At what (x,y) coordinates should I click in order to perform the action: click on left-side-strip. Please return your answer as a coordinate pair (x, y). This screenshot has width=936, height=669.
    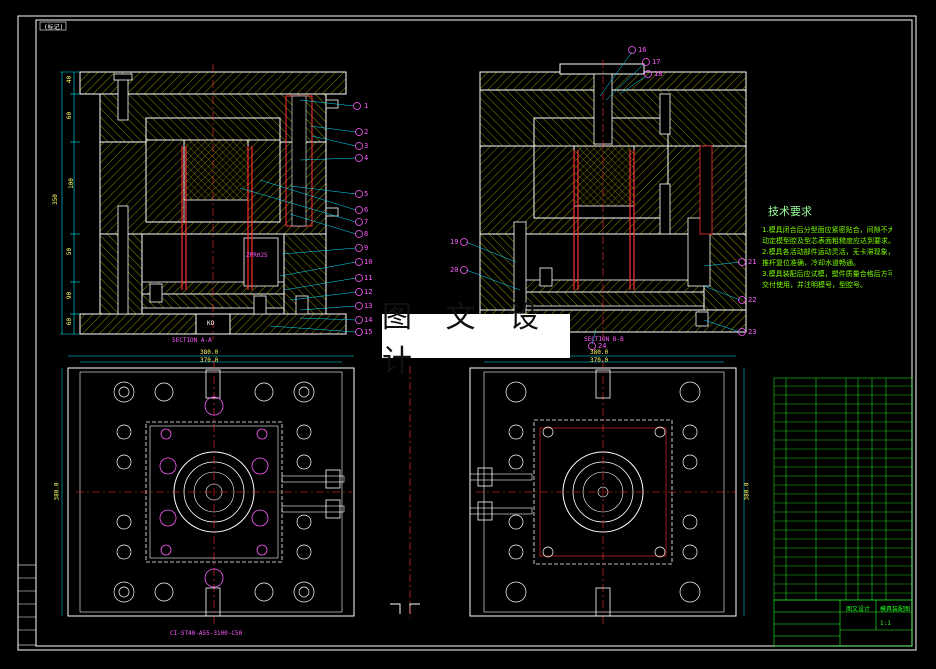
    Looking at the image, I should click on (27, 605).